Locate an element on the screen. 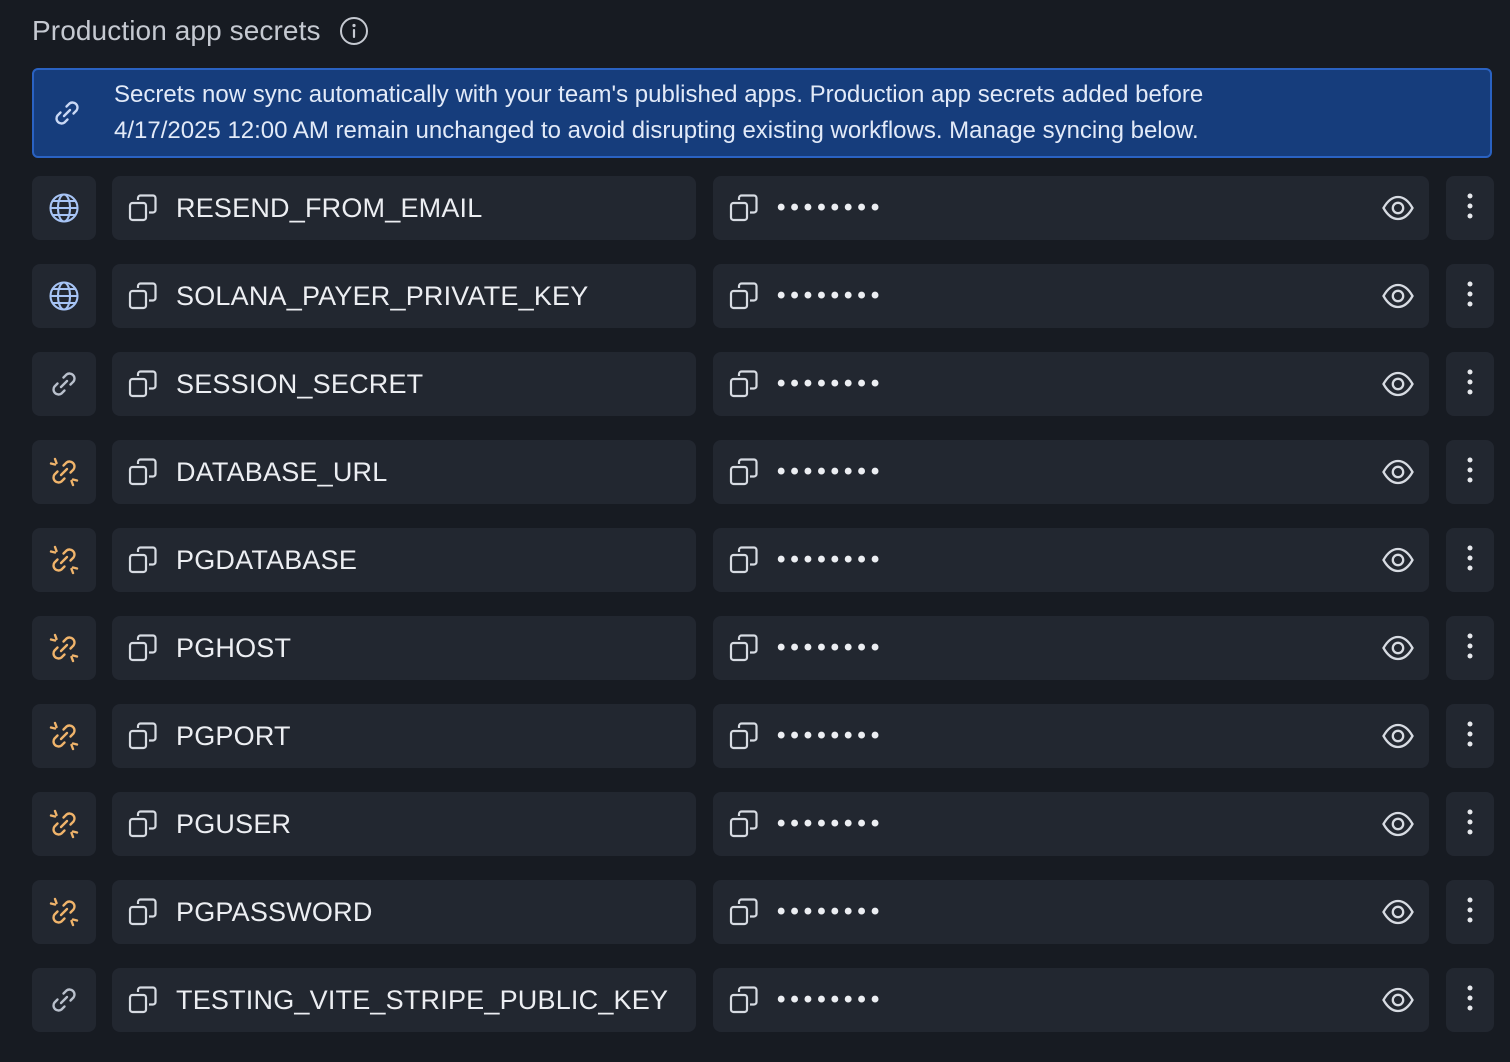 Image resolution: width=1510 pixels, height=1062 pixels. secret-row: PGHOST •••••••• is located at coordinates (763, 648).